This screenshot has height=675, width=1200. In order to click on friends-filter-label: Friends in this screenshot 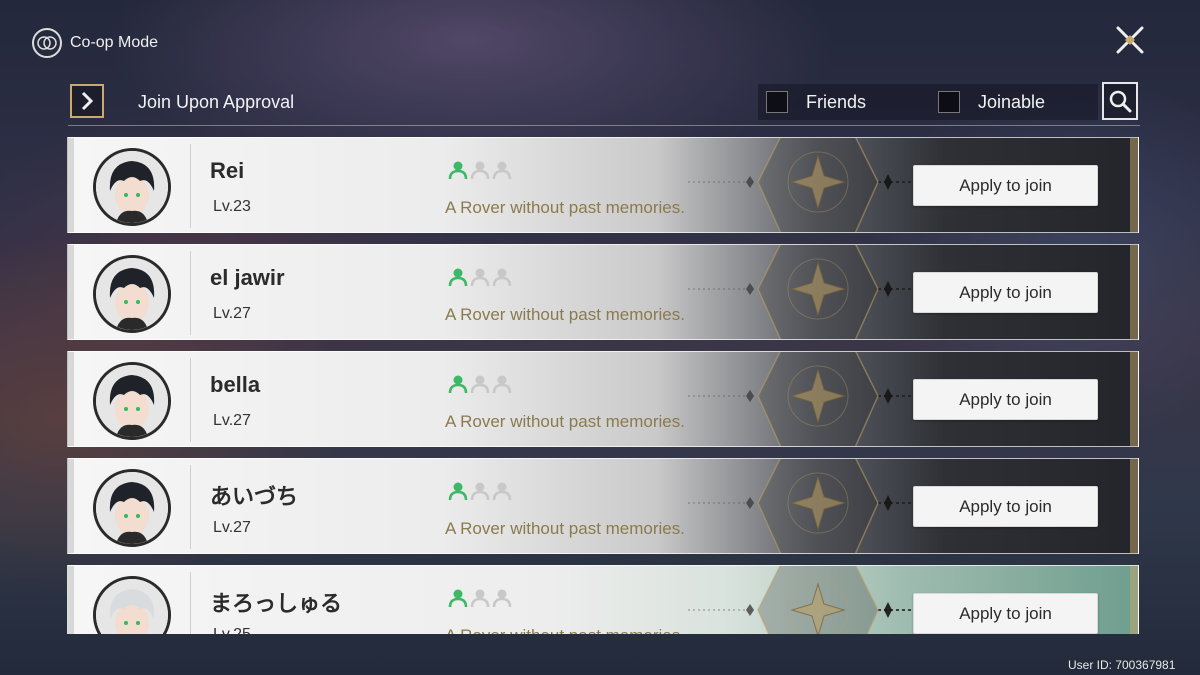, I will do `click(836, 101)`.